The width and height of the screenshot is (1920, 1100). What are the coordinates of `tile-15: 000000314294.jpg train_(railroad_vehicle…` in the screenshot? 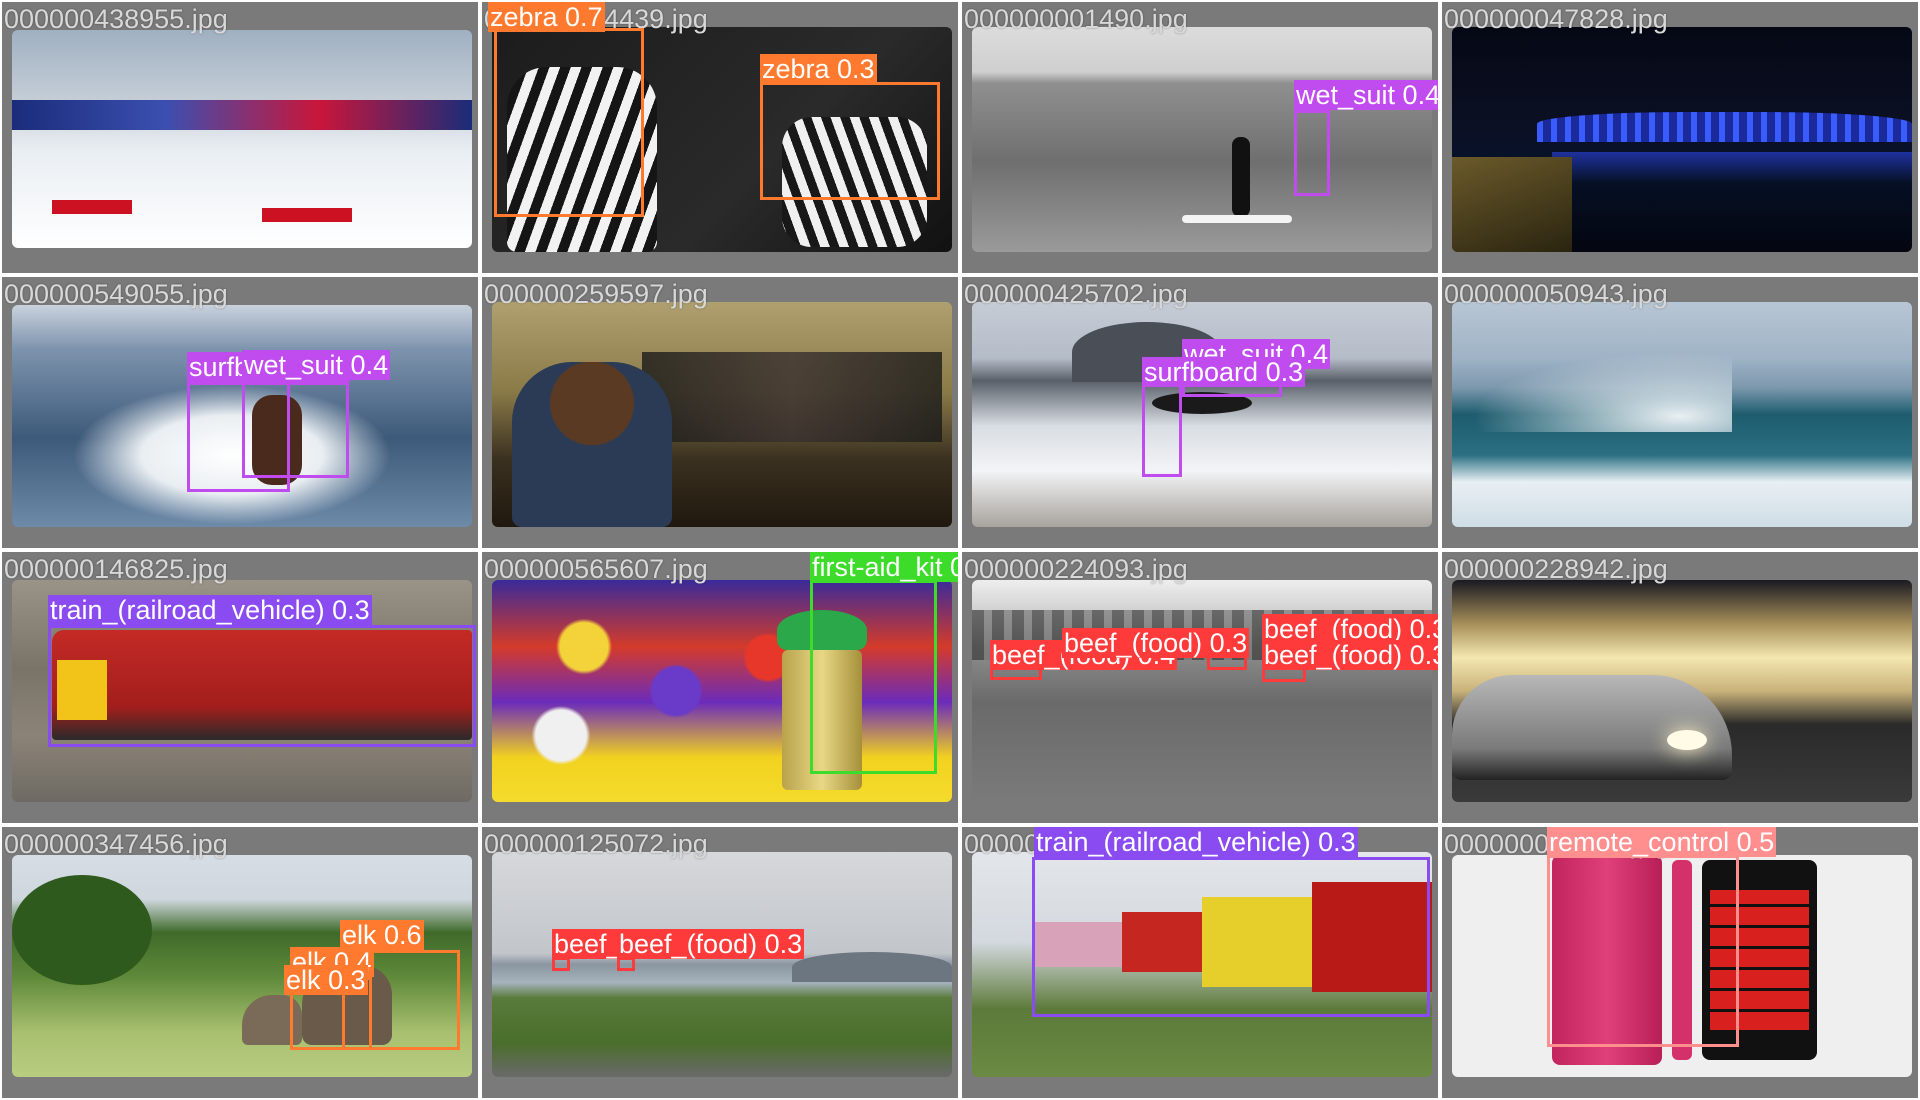 It's located at (1200, 962).